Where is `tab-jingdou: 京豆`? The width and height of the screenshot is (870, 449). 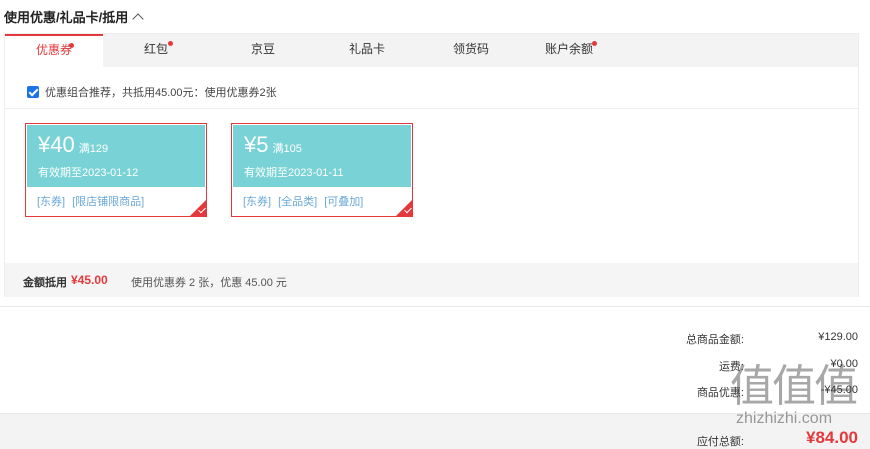
tab-jingdou: 京豆 is located at coordinates (263, 50).